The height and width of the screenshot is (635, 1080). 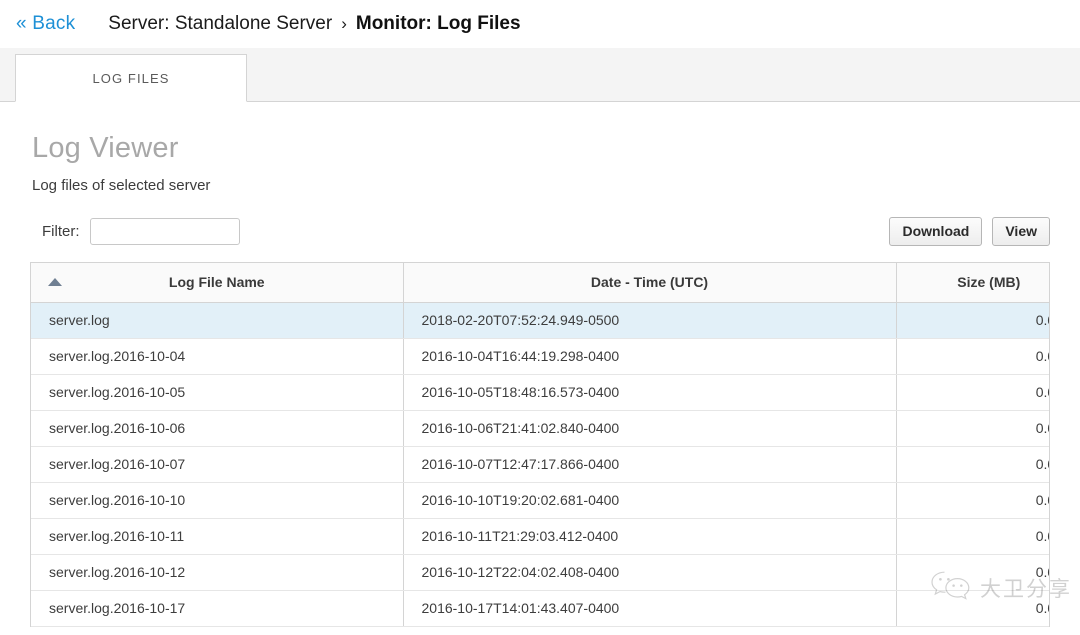 What do you see at coordinates (121, 185) in the screenshot?
I see `page-subtitle: Log files of selected server` at bounding box center [121, 185].